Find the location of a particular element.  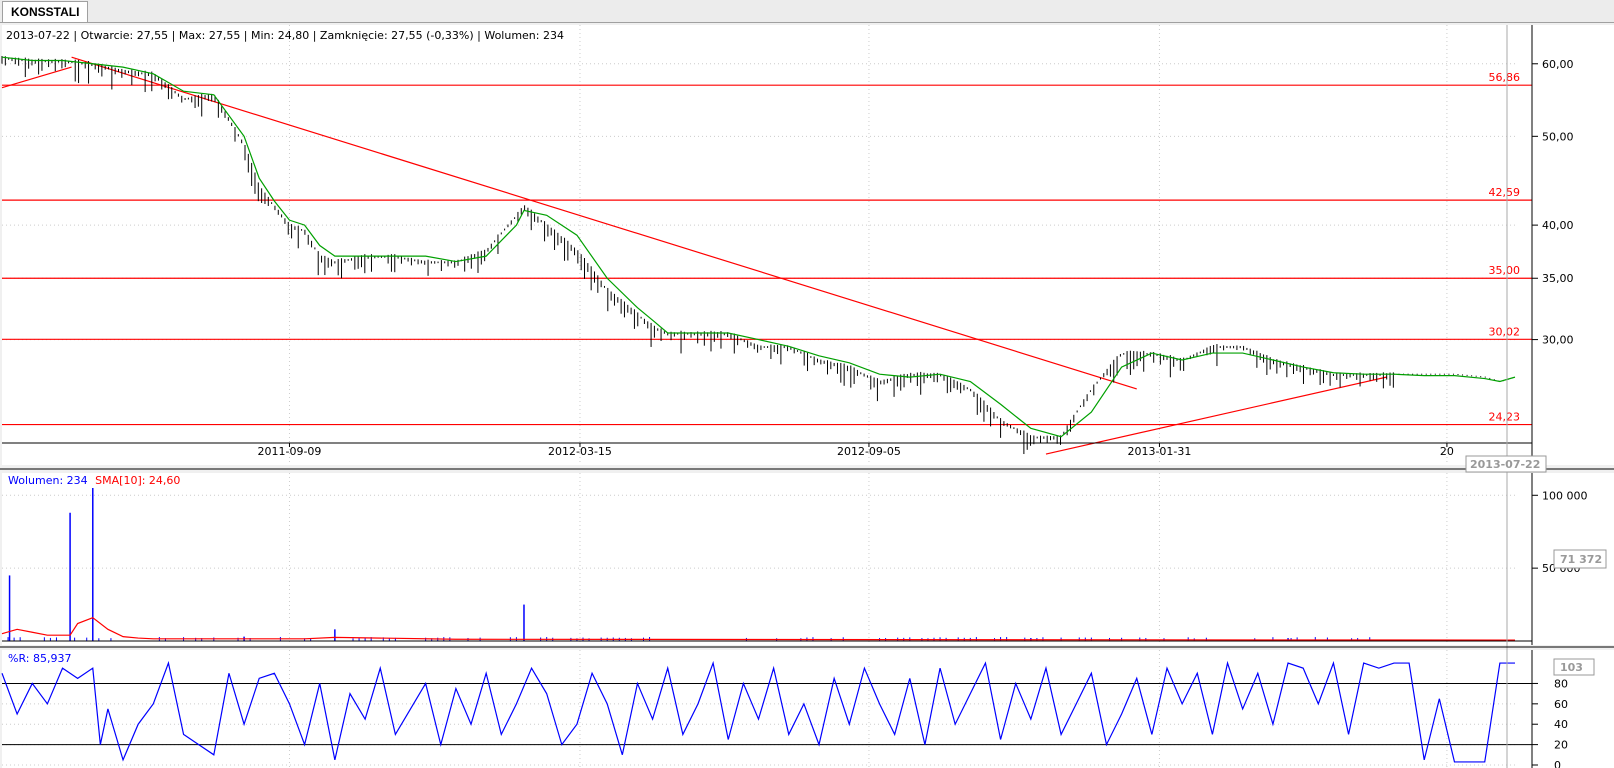

y-tick-label: 30,00 is located at coordinates (1558, 340).